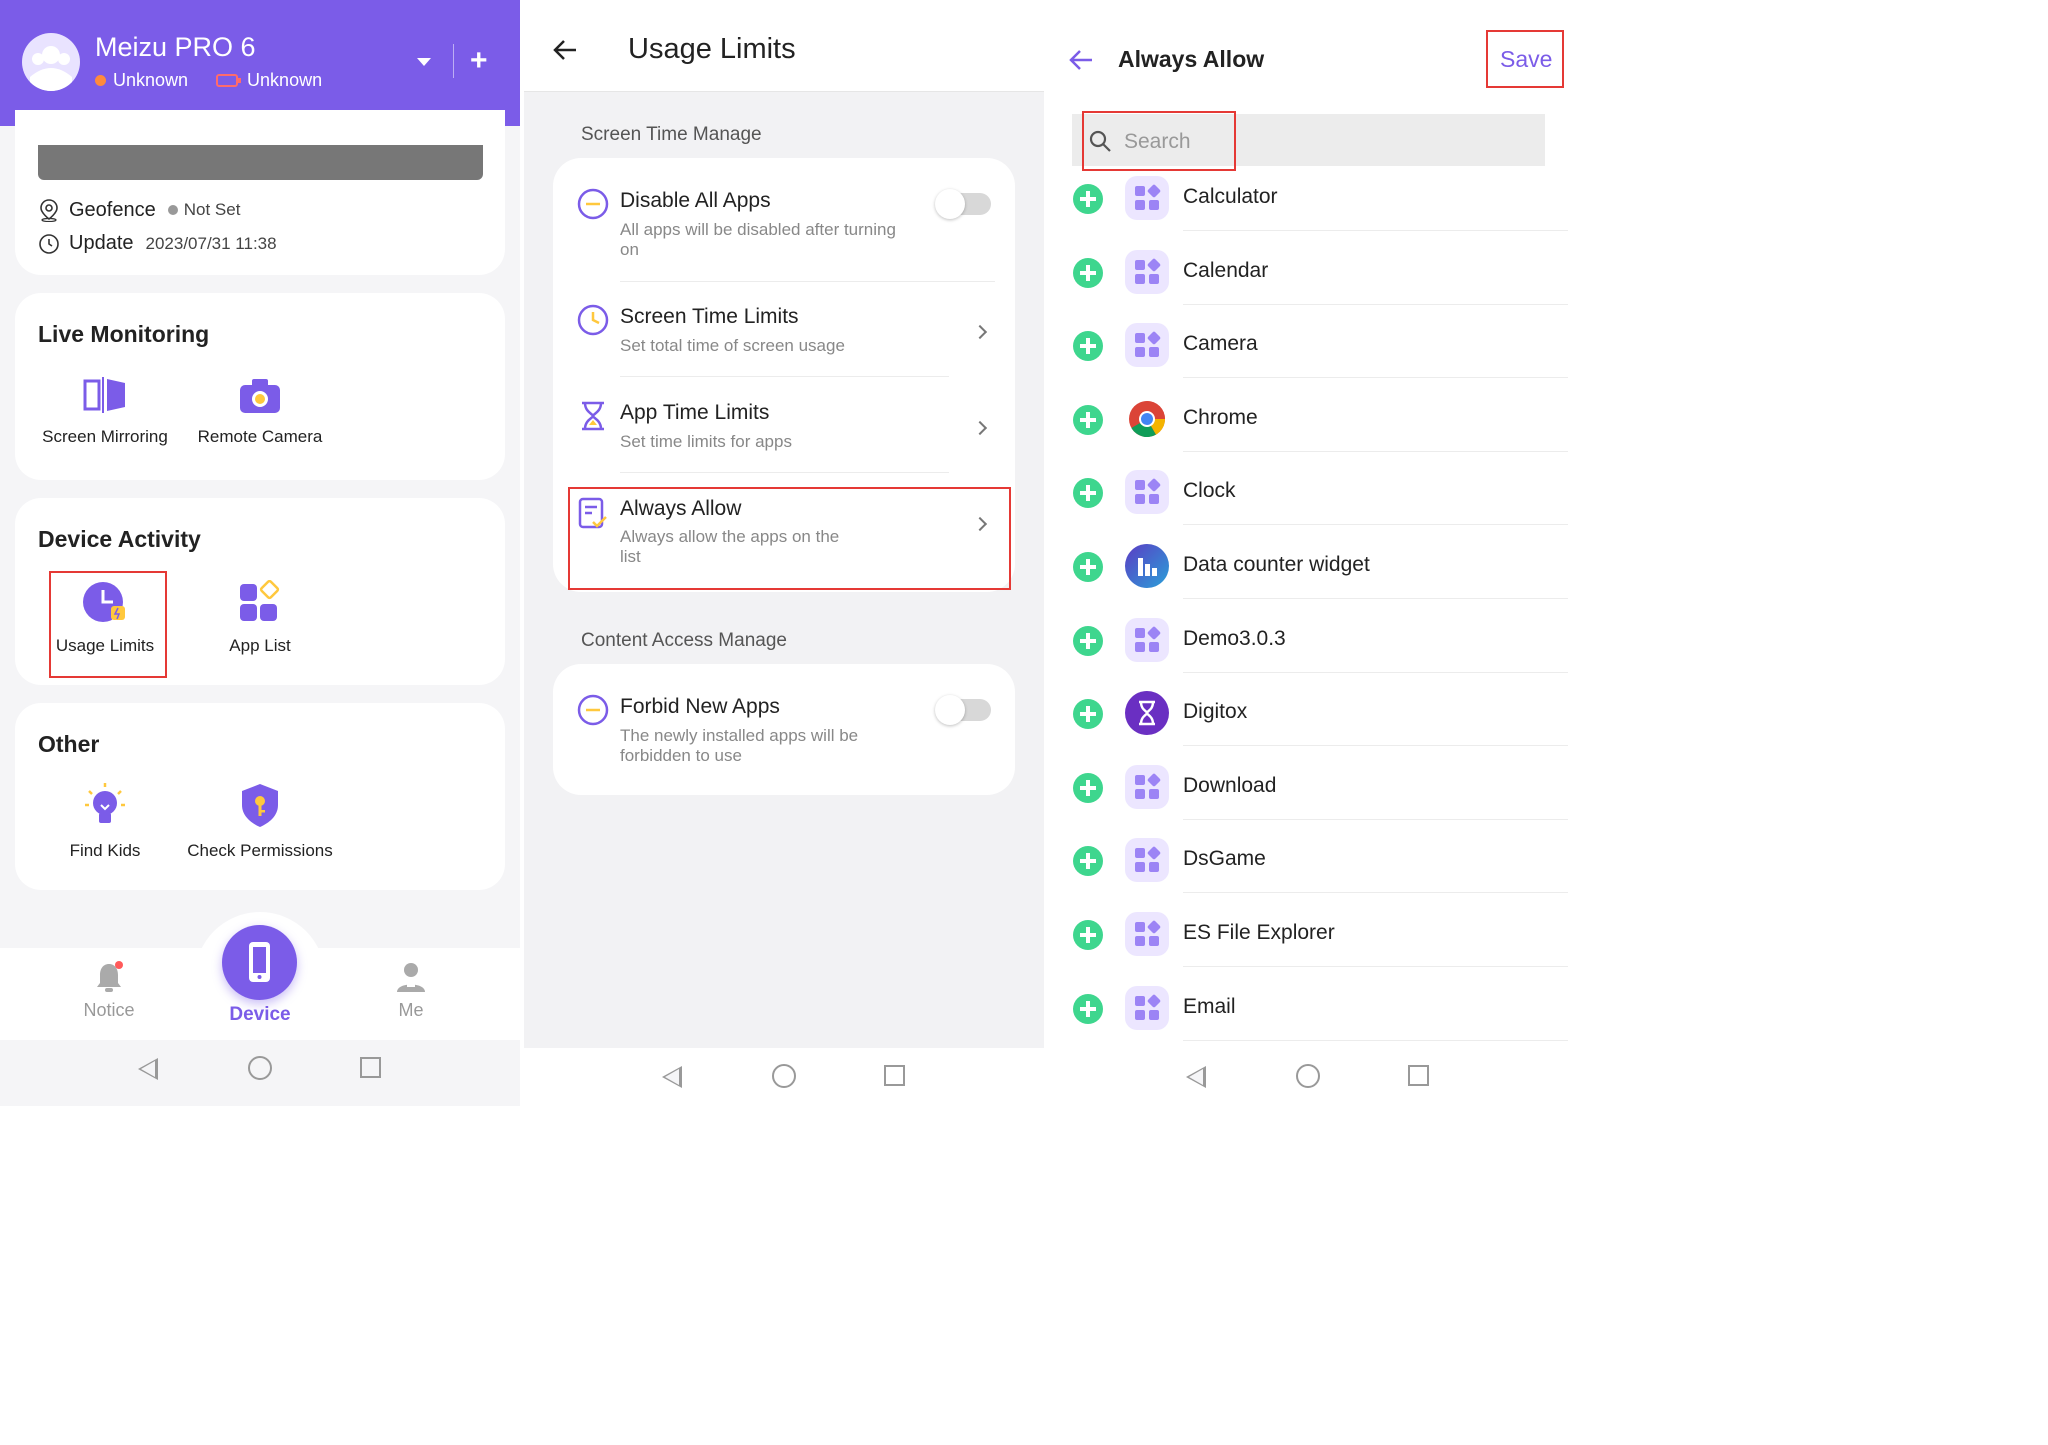 The image size is (2048, 1445). Describe the element at coordinates (1308, 1017) in the screenshot. I see `app-row: Email` at that location.